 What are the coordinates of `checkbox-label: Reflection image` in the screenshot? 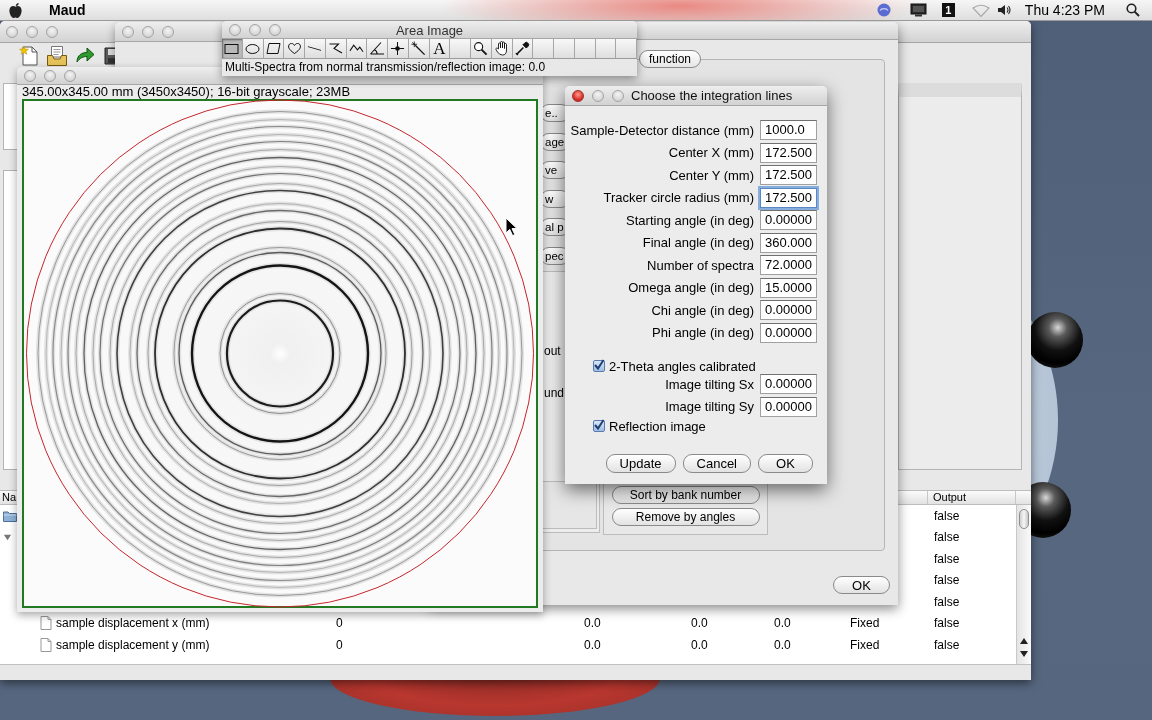 It's located at (657, 426).